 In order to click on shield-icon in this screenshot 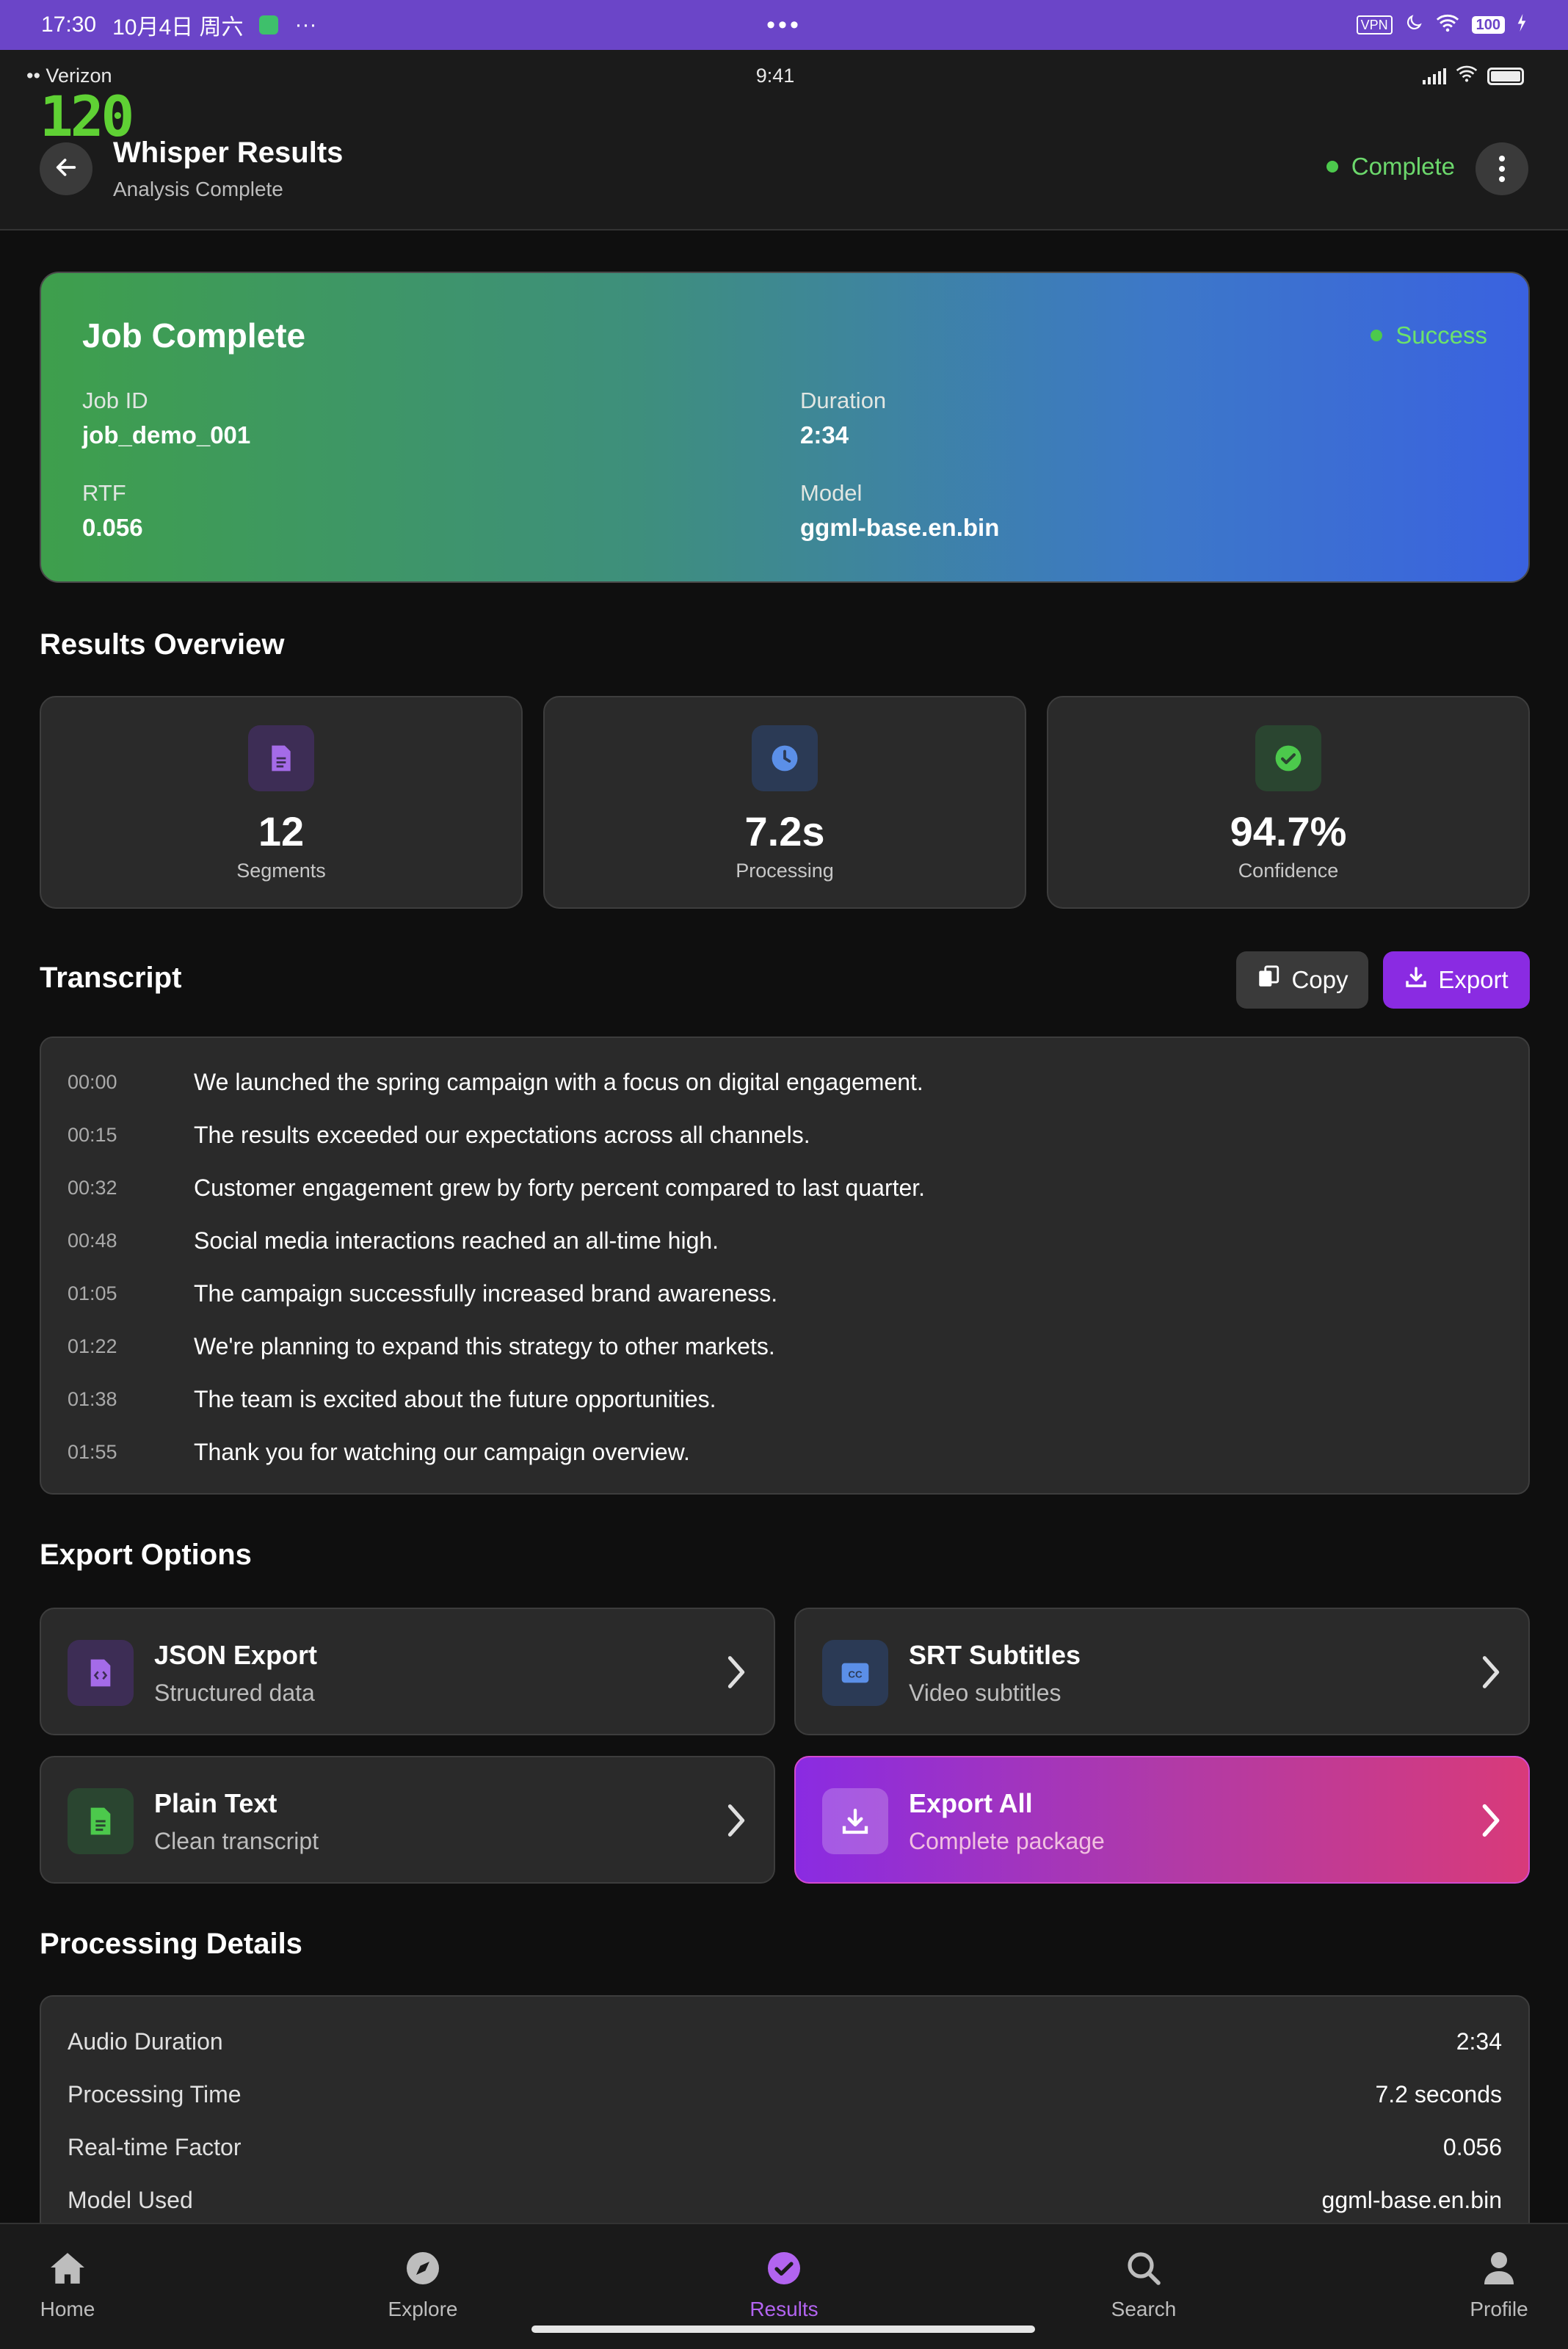, I will do `click(269, 25)`.